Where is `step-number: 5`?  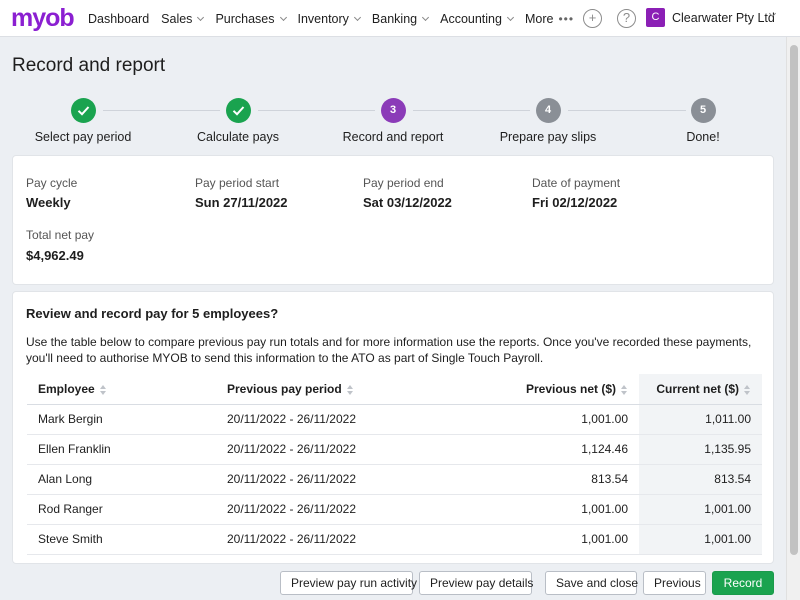 step-number: 5 is located at coordinates (703, 110).